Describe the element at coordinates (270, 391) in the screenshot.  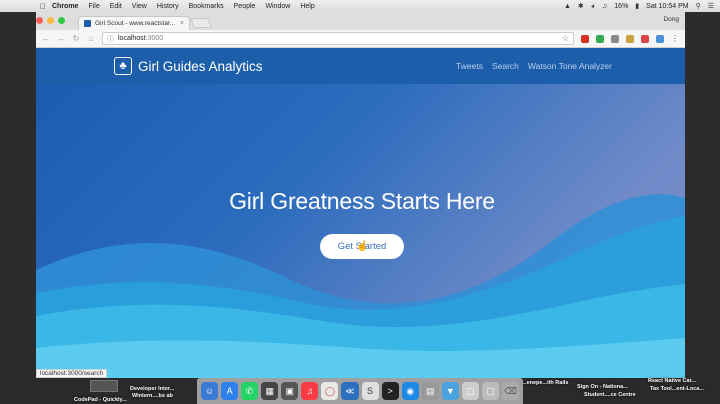
I see `photos-icon: ▦` at that location.